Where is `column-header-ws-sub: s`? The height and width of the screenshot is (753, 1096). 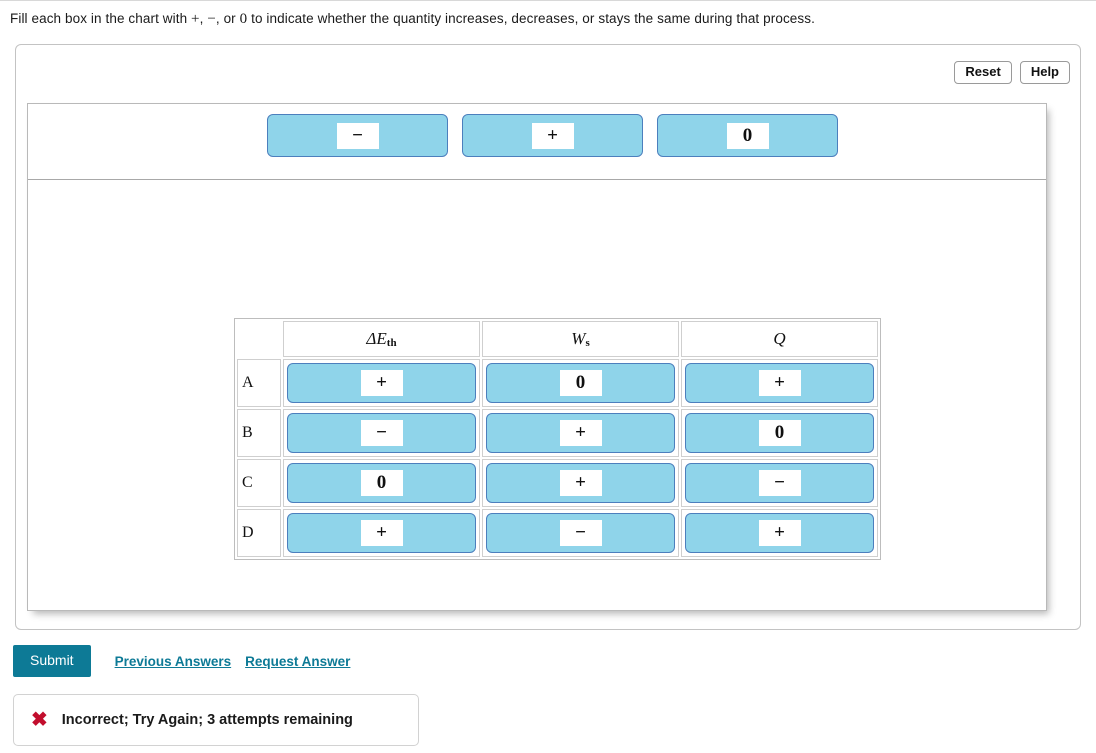 column-header-ws-sub: s is located at coordinates (587, 343).